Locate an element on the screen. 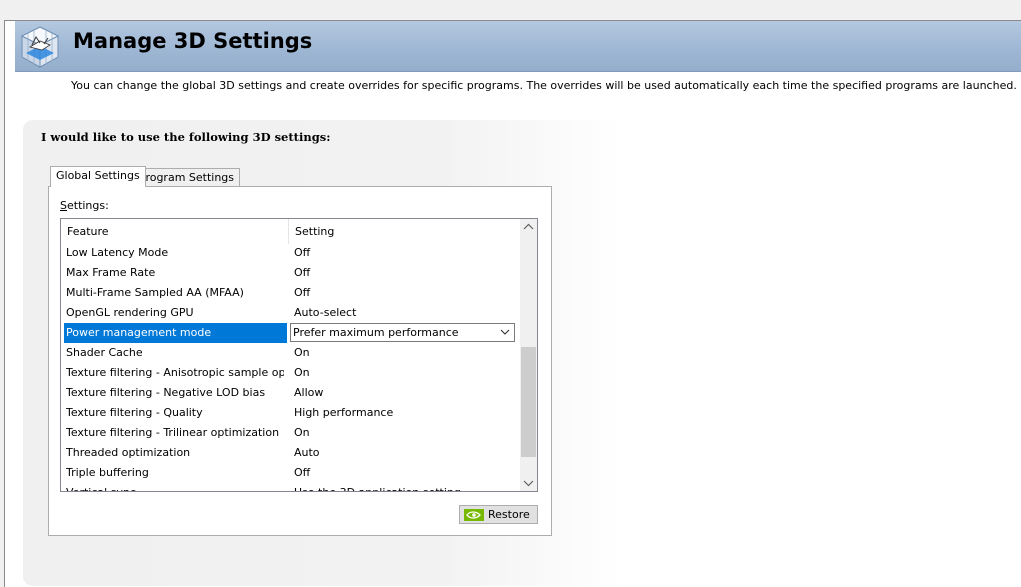  dropdown-selected-value: Prefer maximum performance is located at coordinates (376, 332).